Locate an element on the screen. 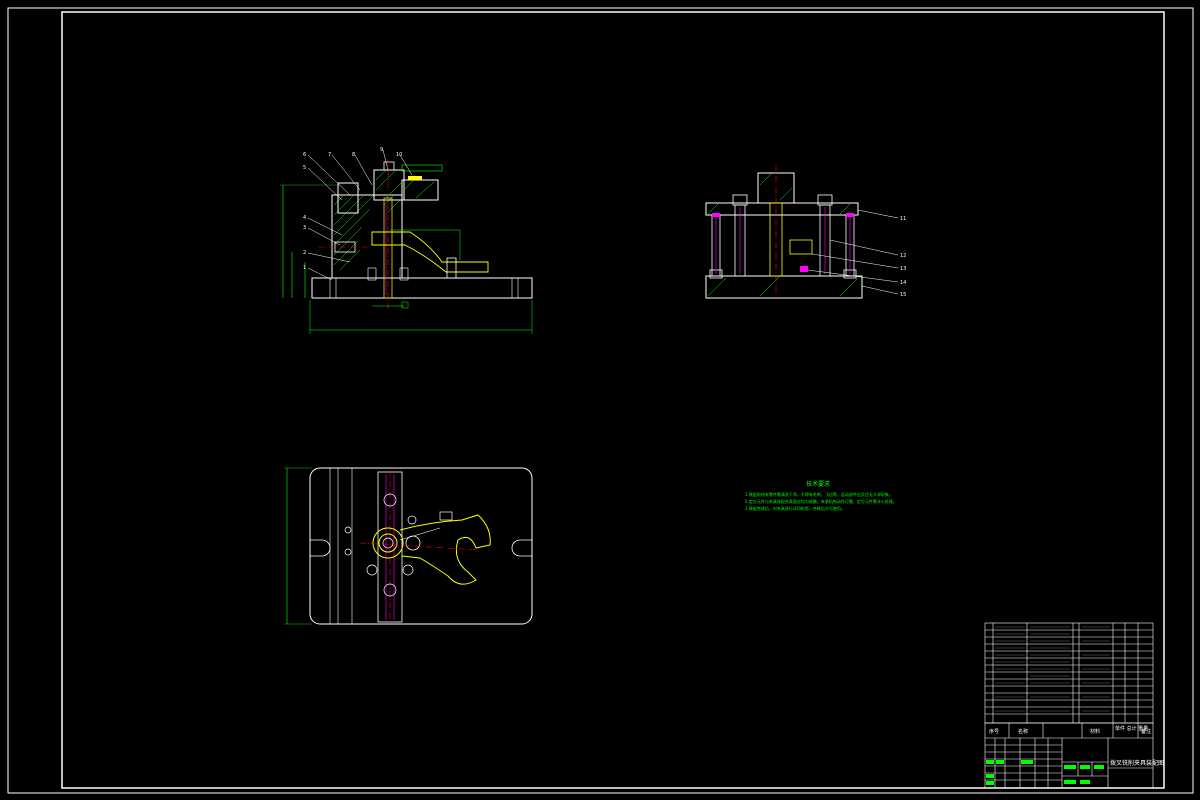 This screenshot has width=1200, height=800. tech-req-line-1: 1.装配前所有零件需清洗干净，不得有毛刺、飞边等，运动部件应灵活无卡滞现象。 is located at coordinates (819, 494).